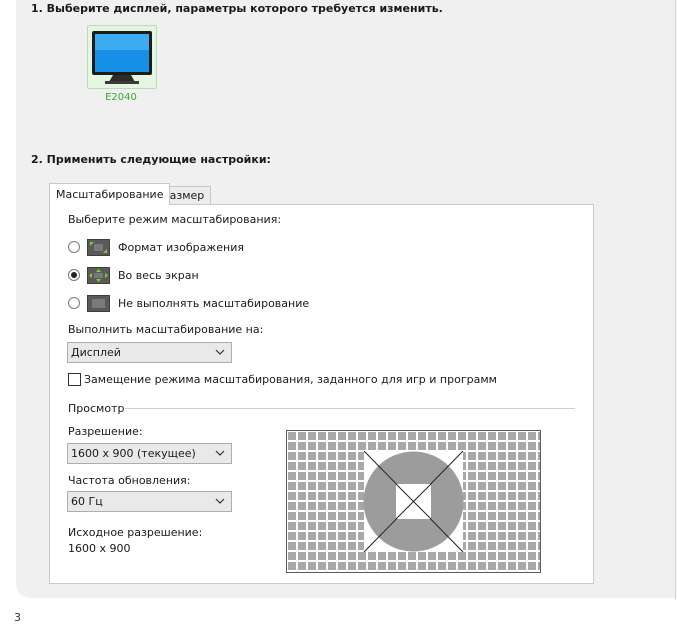 This screenshot has width=677, height=624. I want to click on step3-title-partial: 3, so click(17, 617).